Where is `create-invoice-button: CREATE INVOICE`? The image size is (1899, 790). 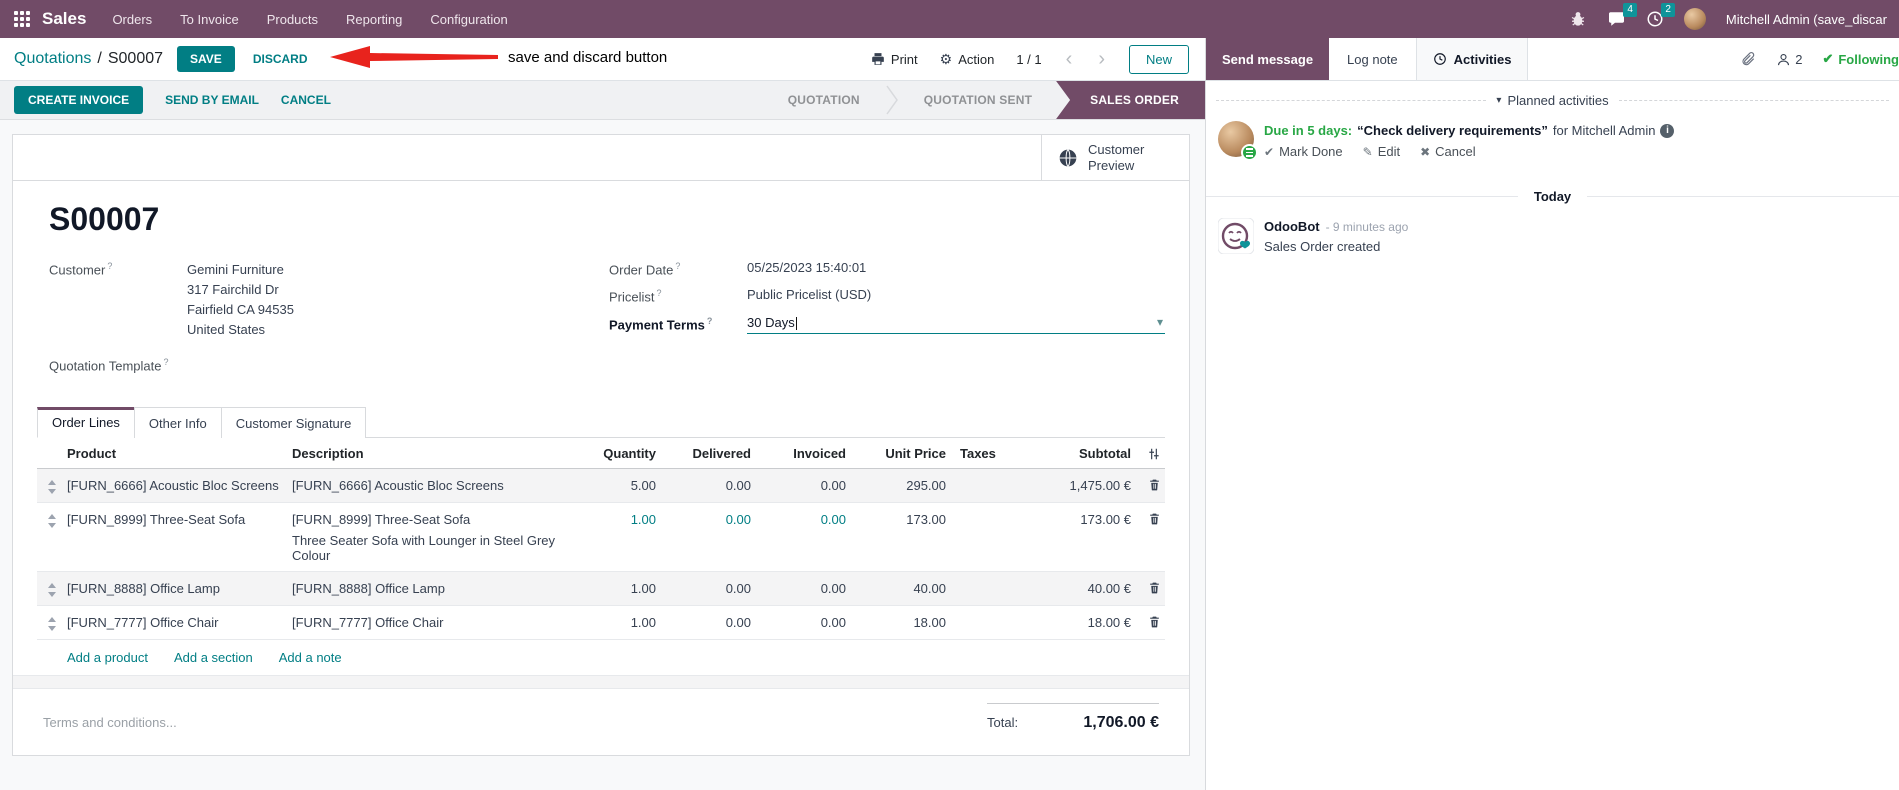 create-invoice-button: CREATE INVOICE is located at coordinates (79, 100).